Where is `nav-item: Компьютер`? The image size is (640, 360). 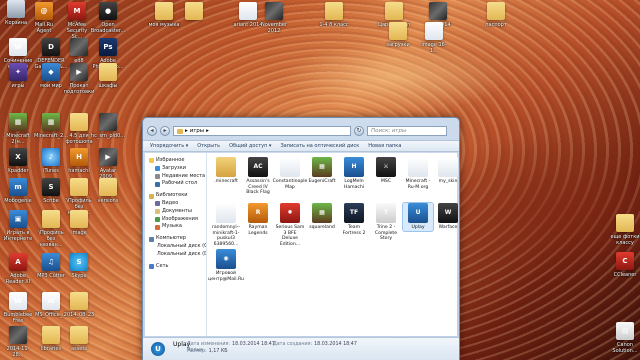 nav-item: Компьютер is located at coordinates (175, 239).